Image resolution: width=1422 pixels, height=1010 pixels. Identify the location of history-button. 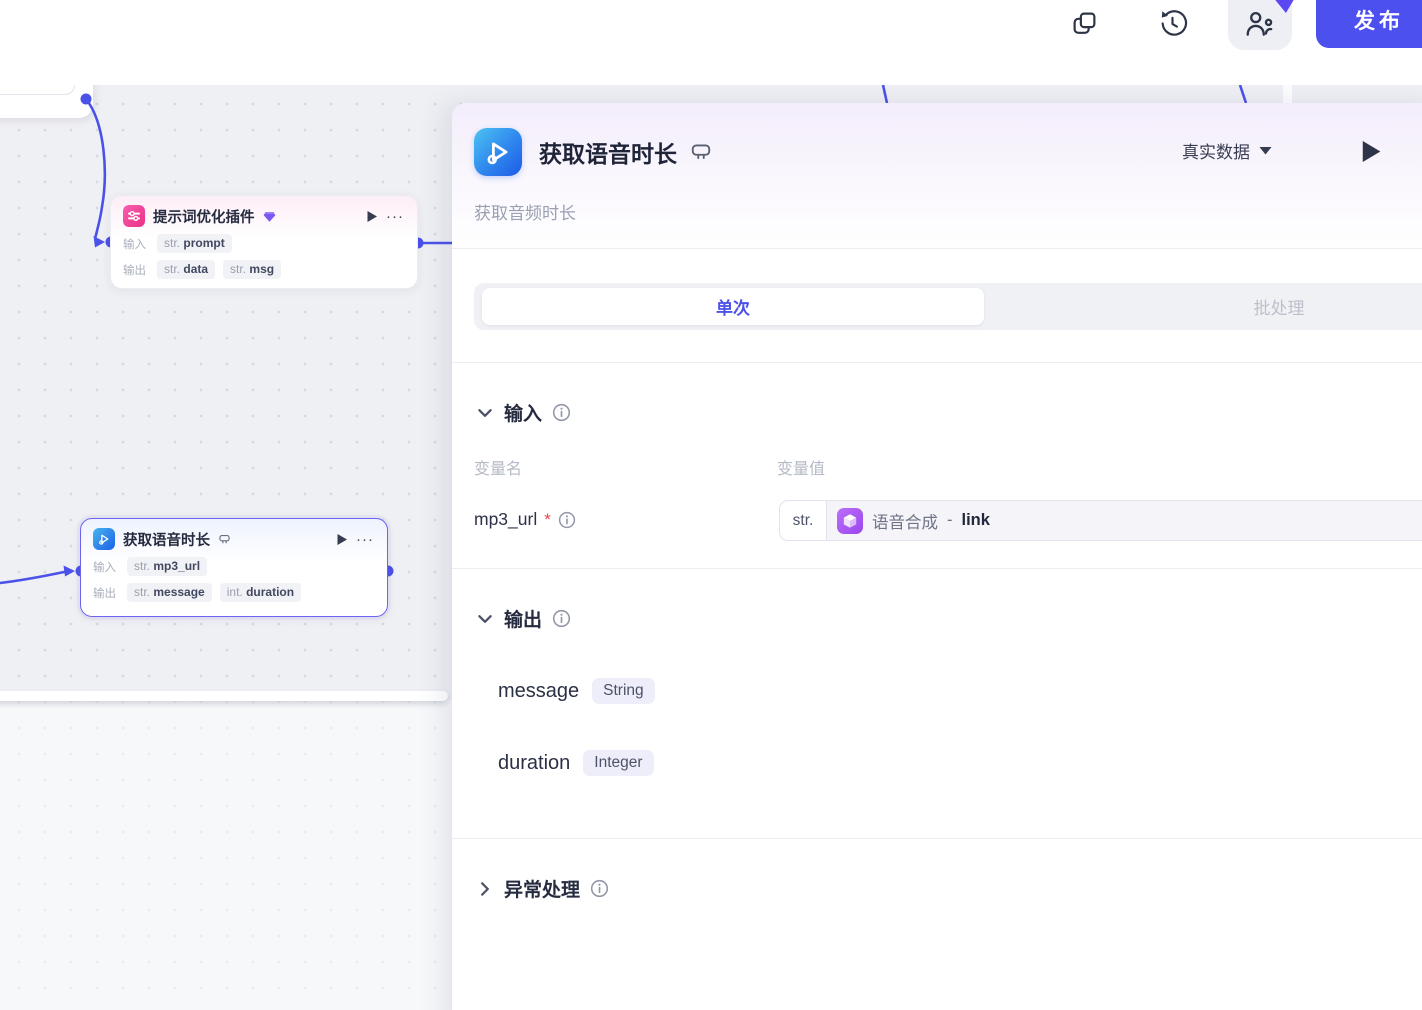
(1172, 23).